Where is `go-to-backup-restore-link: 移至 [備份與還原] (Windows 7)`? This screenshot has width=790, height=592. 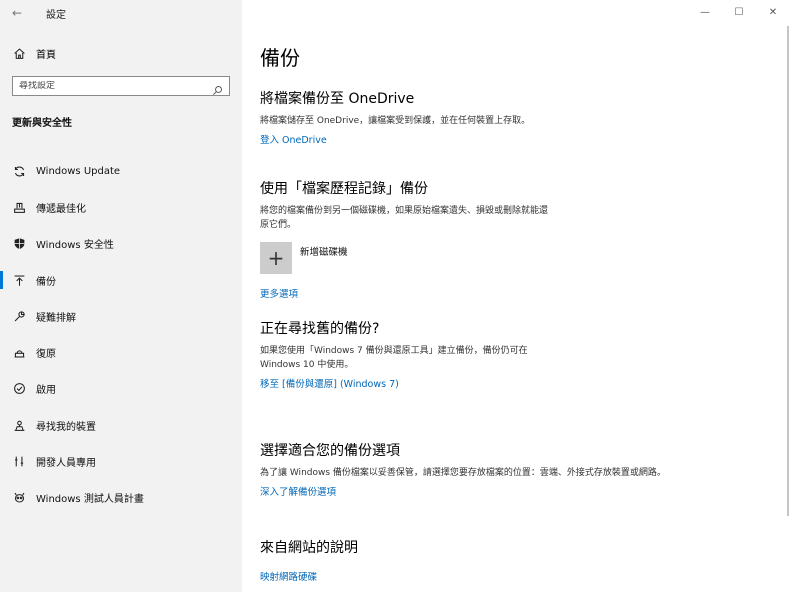 go-to-backup-restore-link: 移至 [備份與還原] (Windows 7) is located at coordinates (329, 383).